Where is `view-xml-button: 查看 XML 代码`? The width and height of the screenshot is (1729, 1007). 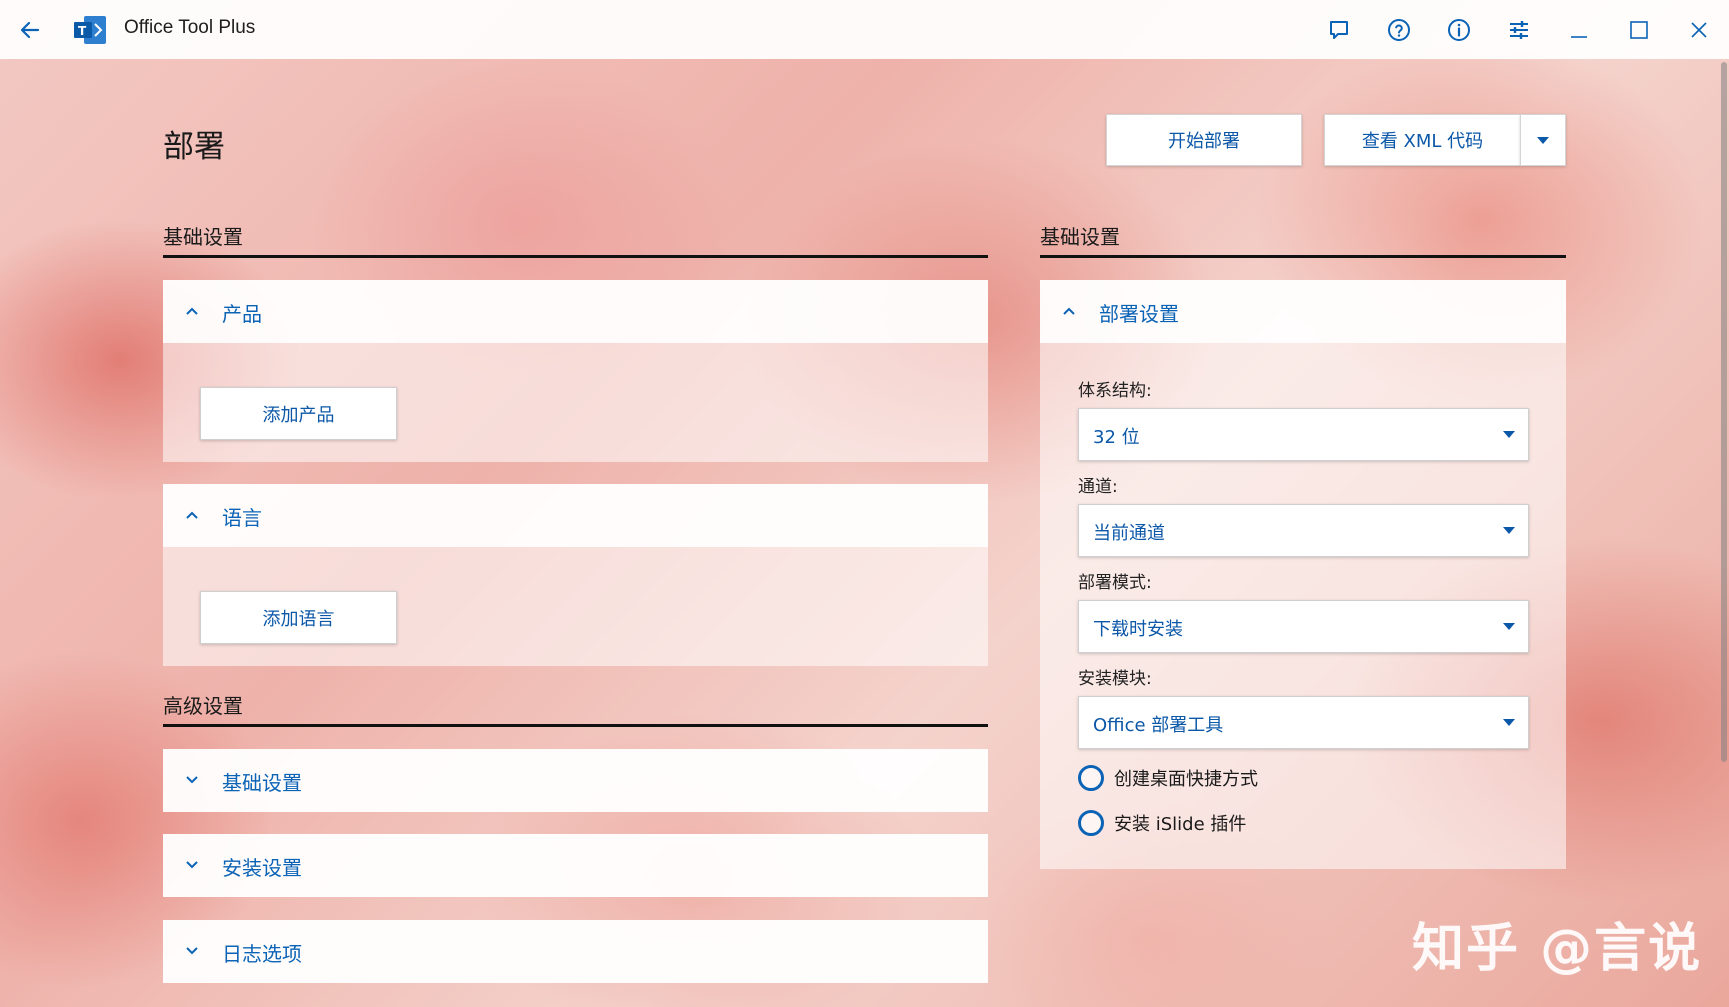 view-xml-button: 查看 XML 代码 is located at coordinates (1422, 140).